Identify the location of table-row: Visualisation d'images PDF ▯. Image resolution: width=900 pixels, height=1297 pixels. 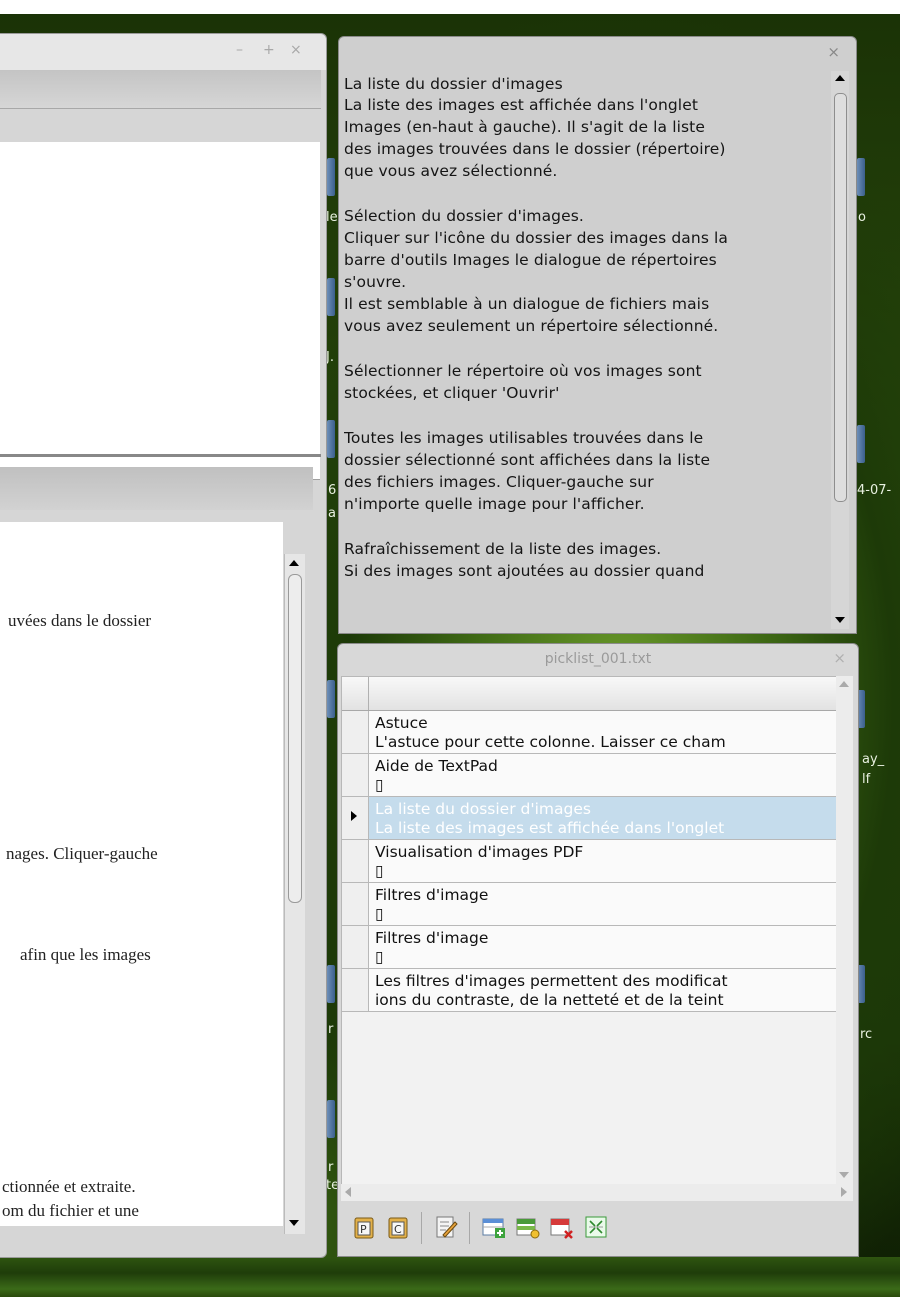
(589, 861).